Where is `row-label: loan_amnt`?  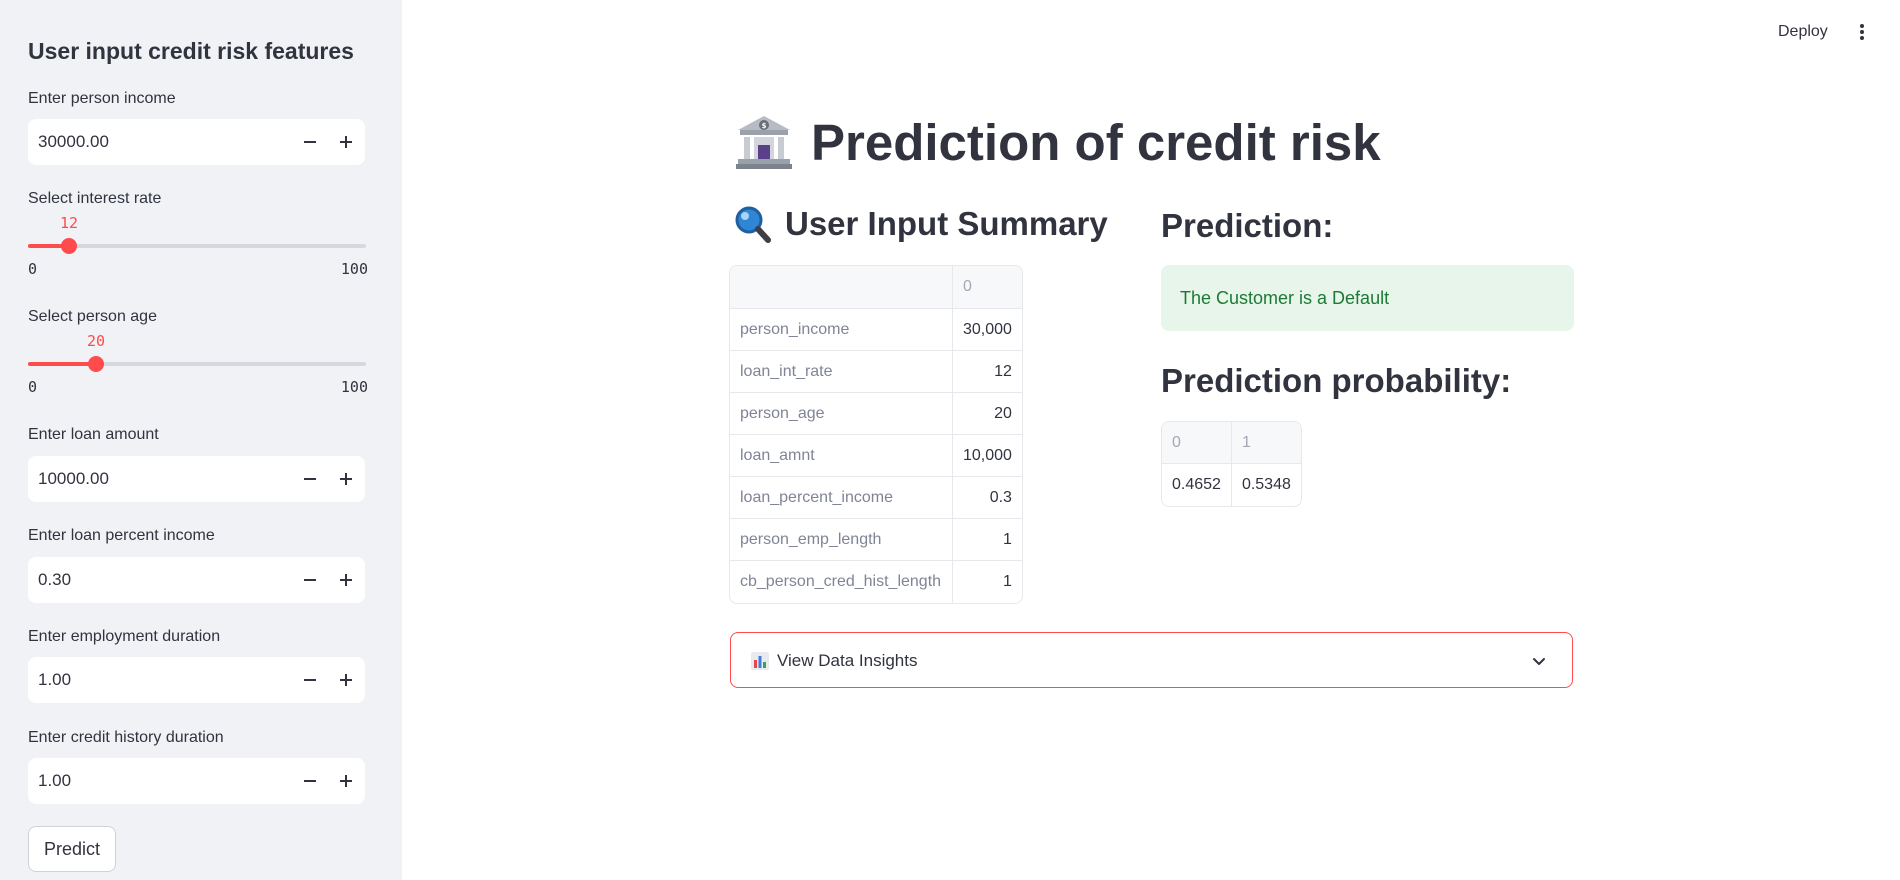
row-label: loan_amnt is located at coordinates (841, 456).